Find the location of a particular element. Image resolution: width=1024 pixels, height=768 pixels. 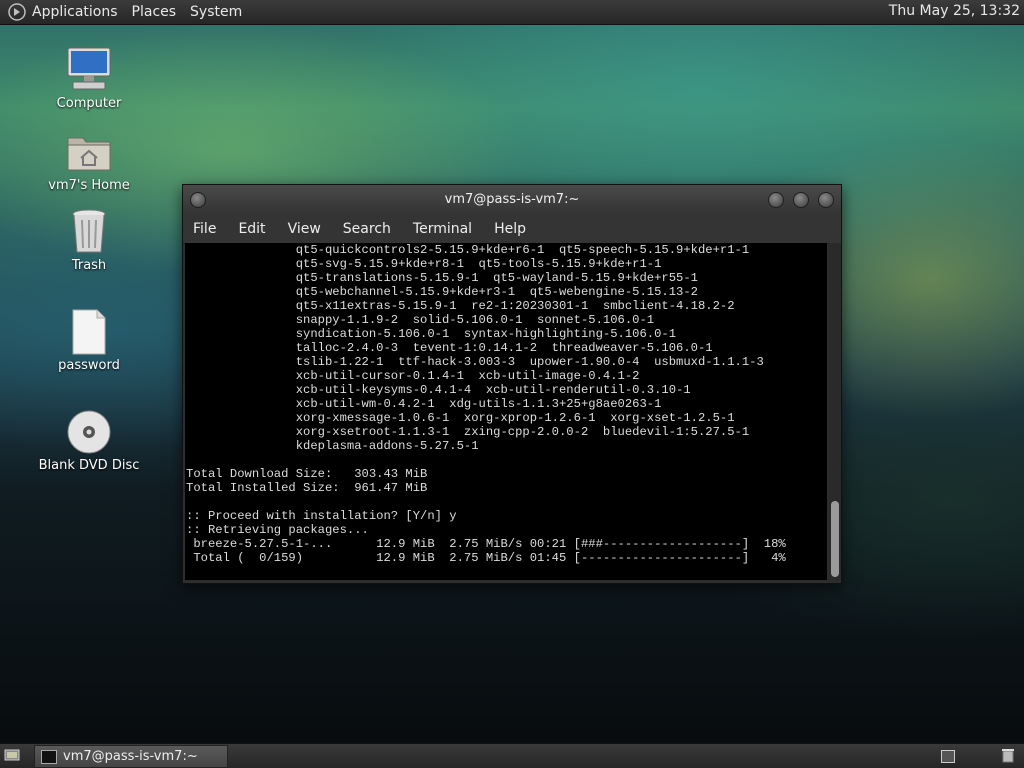

applications-menu: Applications is located at coordinates (75, 12).